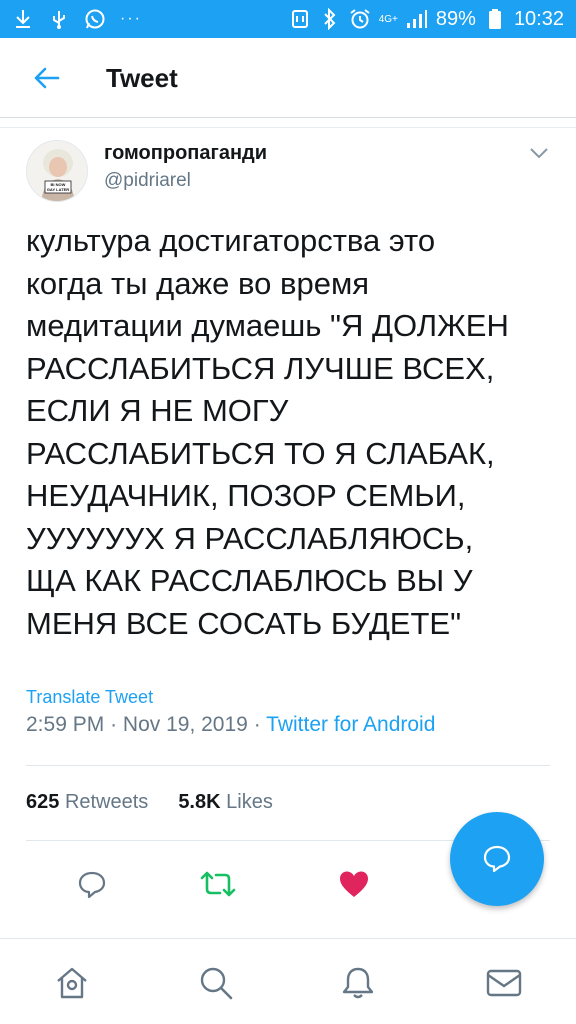 Image resolution: width=576 pixels, height=1024 pixels. I want to click on back-arrow-icon, so click(47, 78).